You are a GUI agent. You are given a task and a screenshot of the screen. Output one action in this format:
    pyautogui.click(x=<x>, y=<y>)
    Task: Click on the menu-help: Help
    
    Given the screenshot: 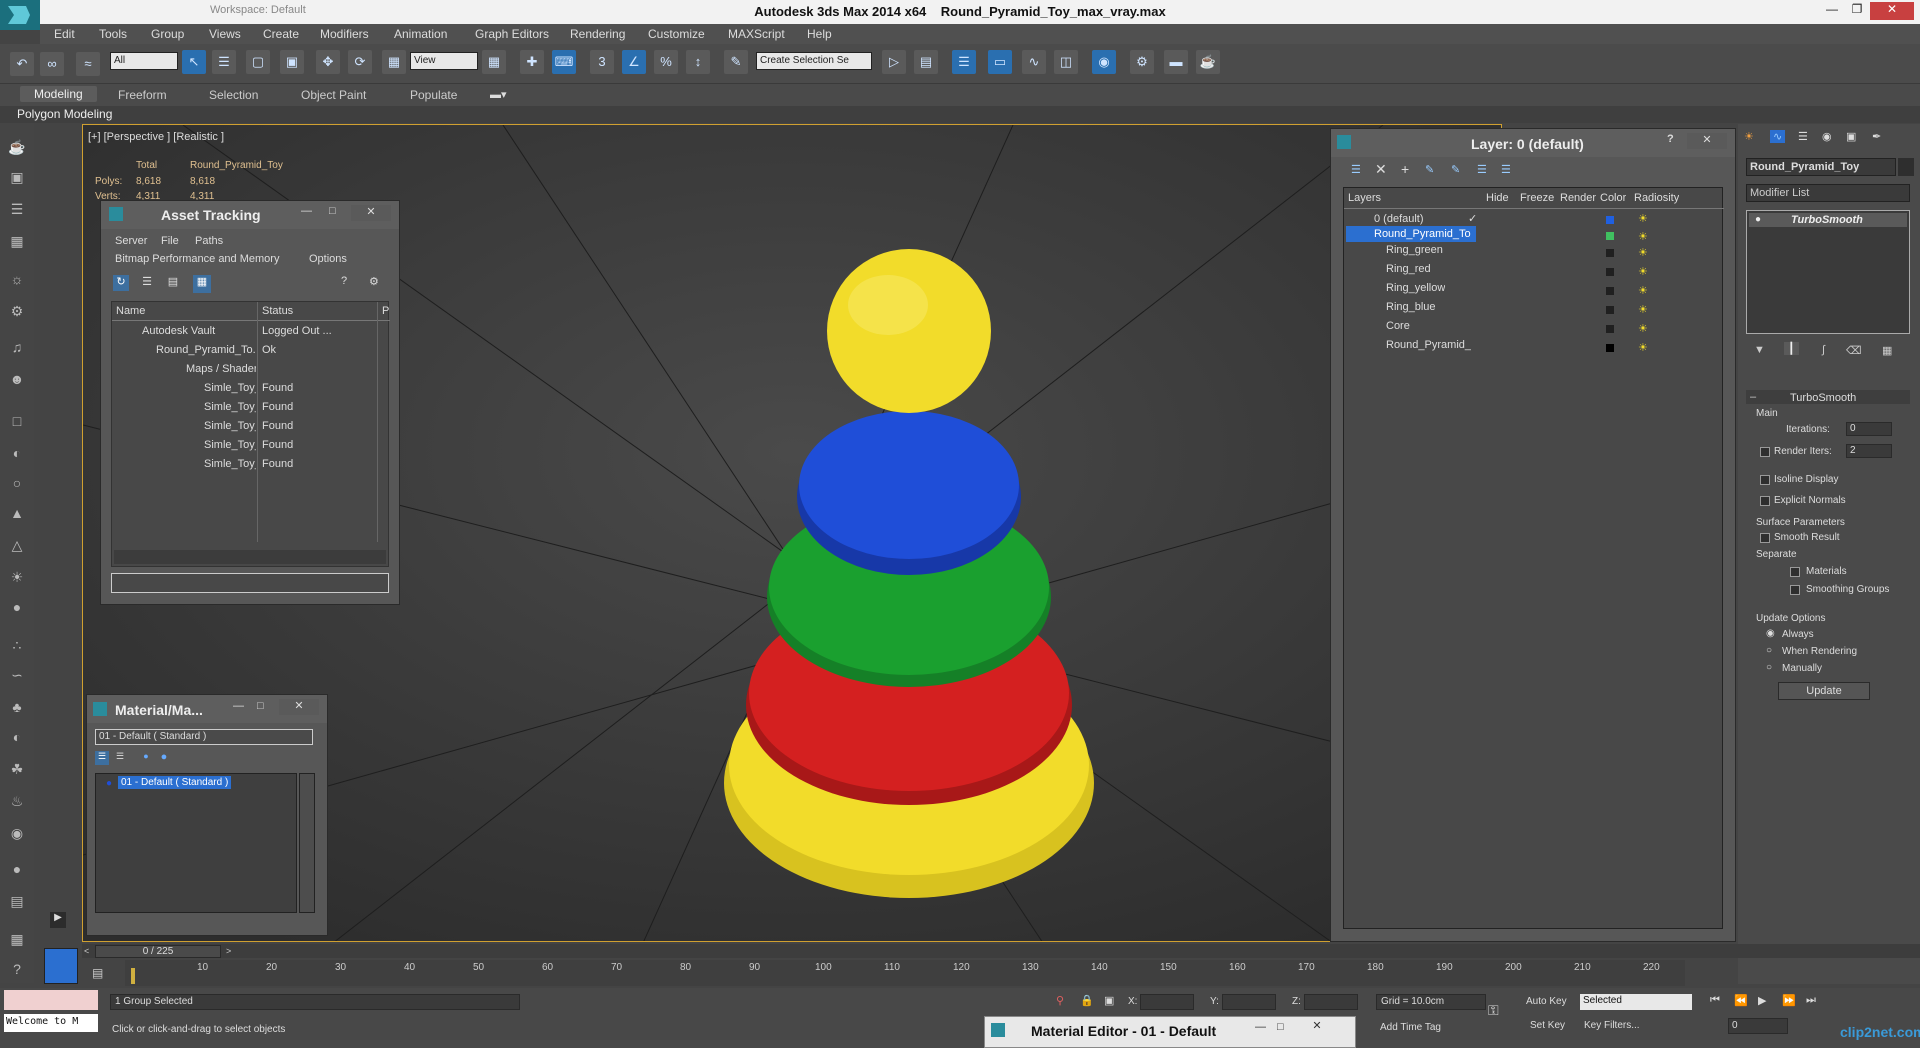 What is the action you would take?
    pyautogui.click(x=819, y=34)
    